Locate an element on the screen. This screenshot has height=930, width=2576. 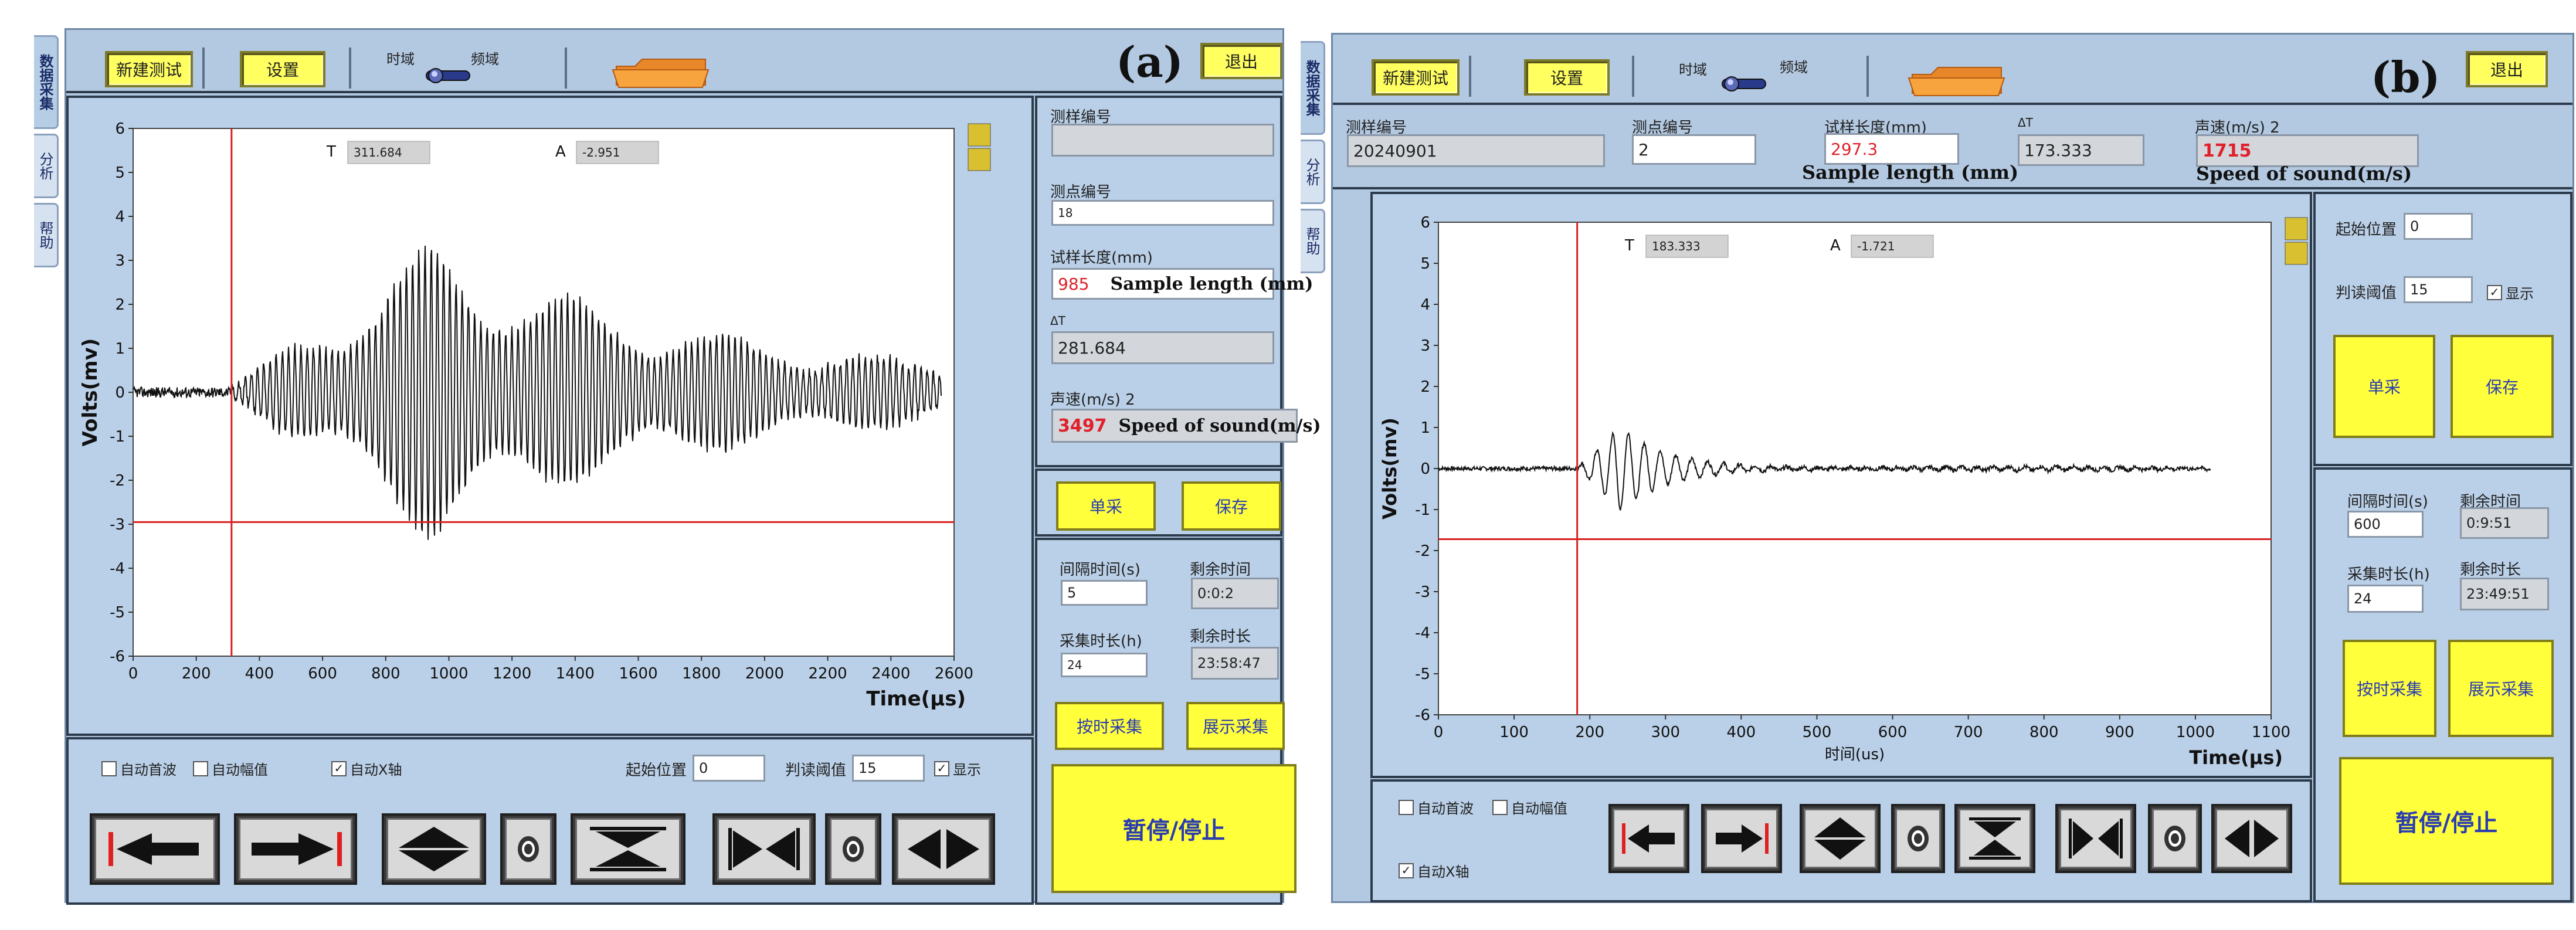
x-tick-label: 900 is located at coordinates (2119, 732).